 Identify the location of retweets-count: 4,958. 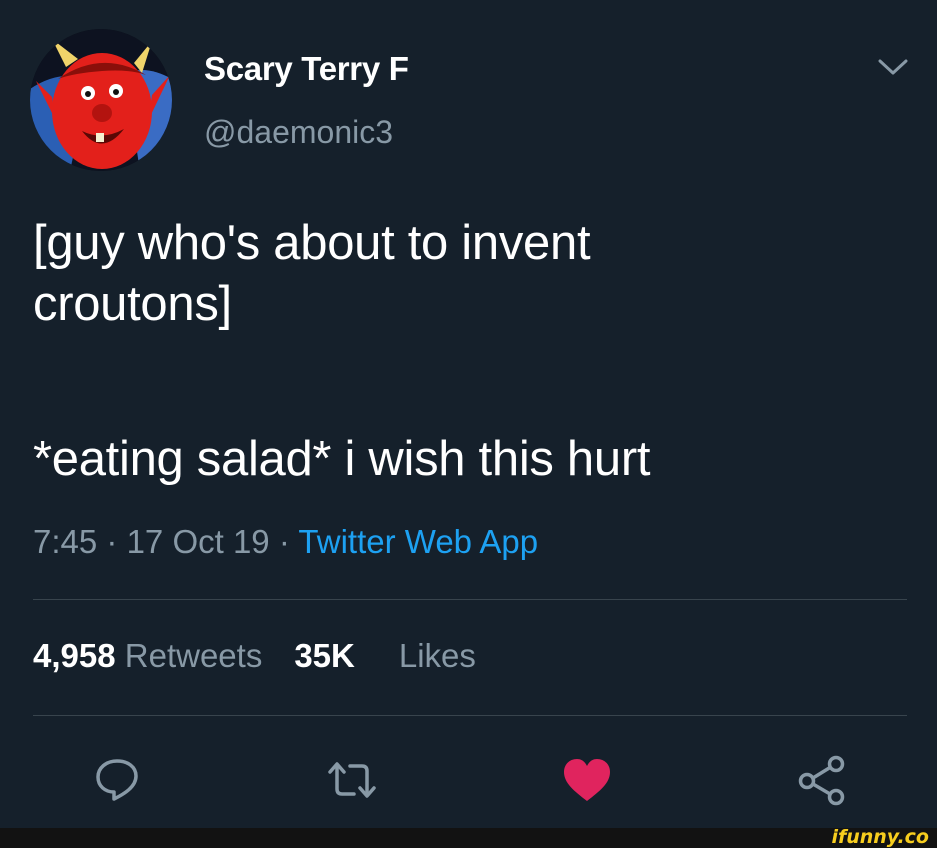
(74, 655).